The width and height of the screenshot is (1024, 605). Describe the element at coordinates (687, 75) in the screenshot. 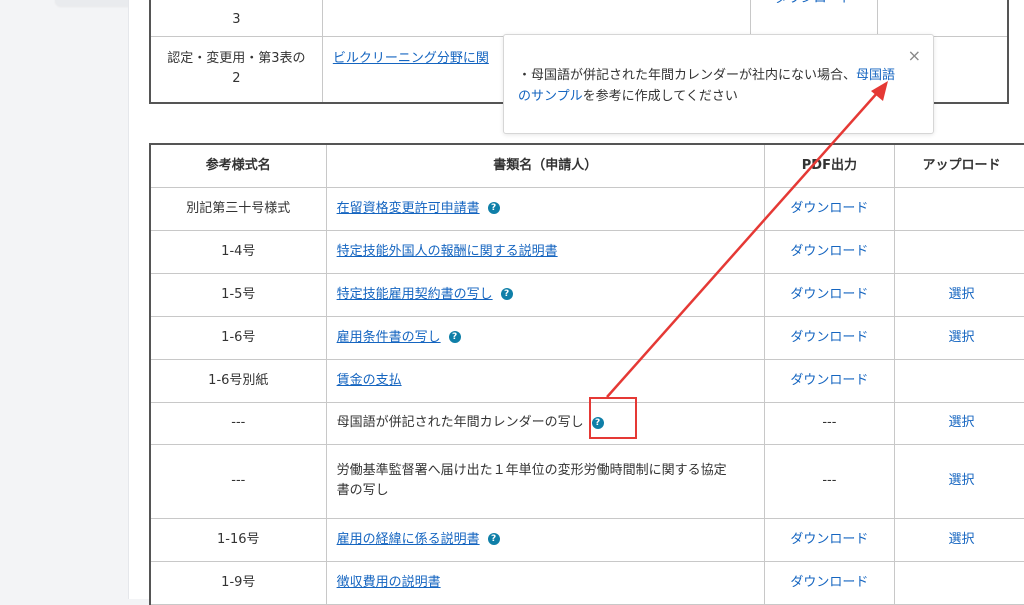

I see `tooltip-text-prefix: ・母国語が併記された年間カレンダーが社内にない場合、` at that location.